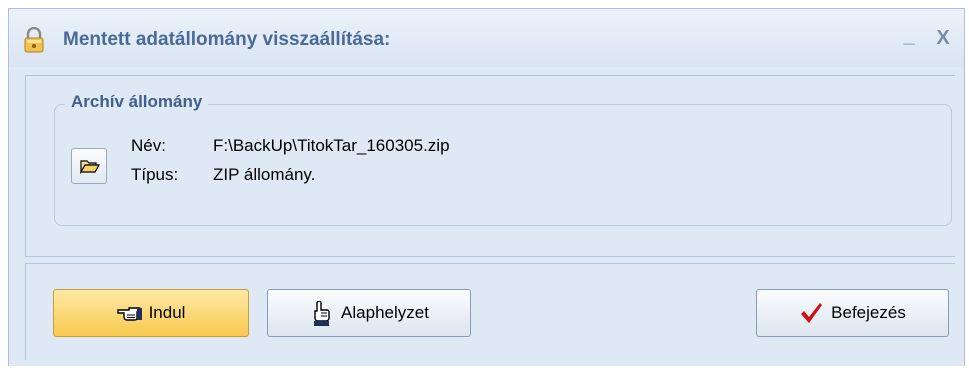 The height and width of the screenshot is (371, 969). I want to click on finish-button: Befejezés, so click(852, 313).